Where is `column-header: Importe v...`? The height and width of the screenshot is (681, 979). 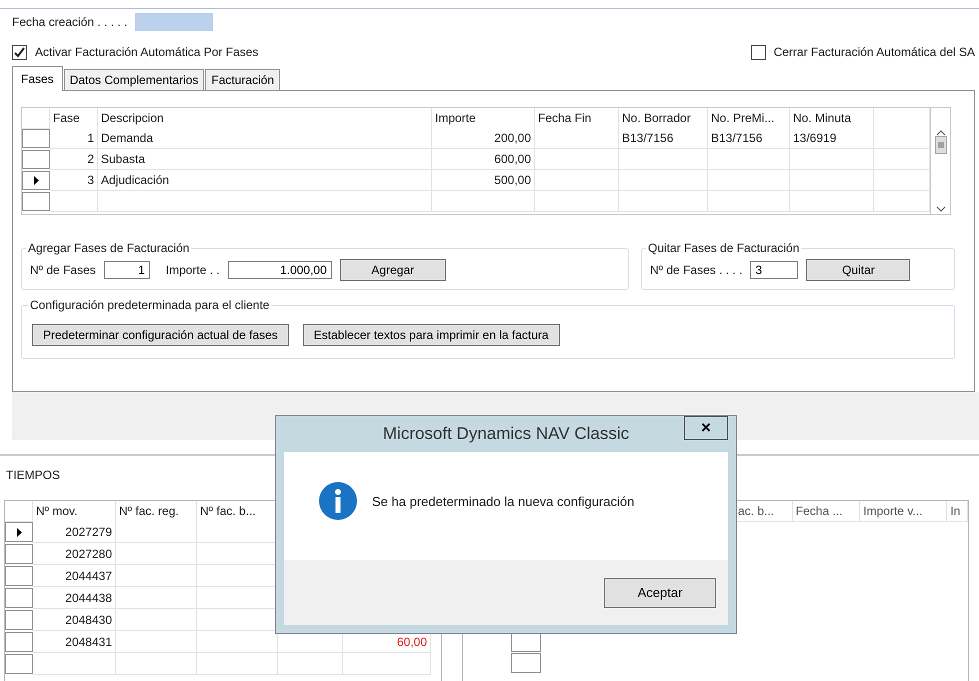
column-header: Importe v... is located at coordinates (904, 511).